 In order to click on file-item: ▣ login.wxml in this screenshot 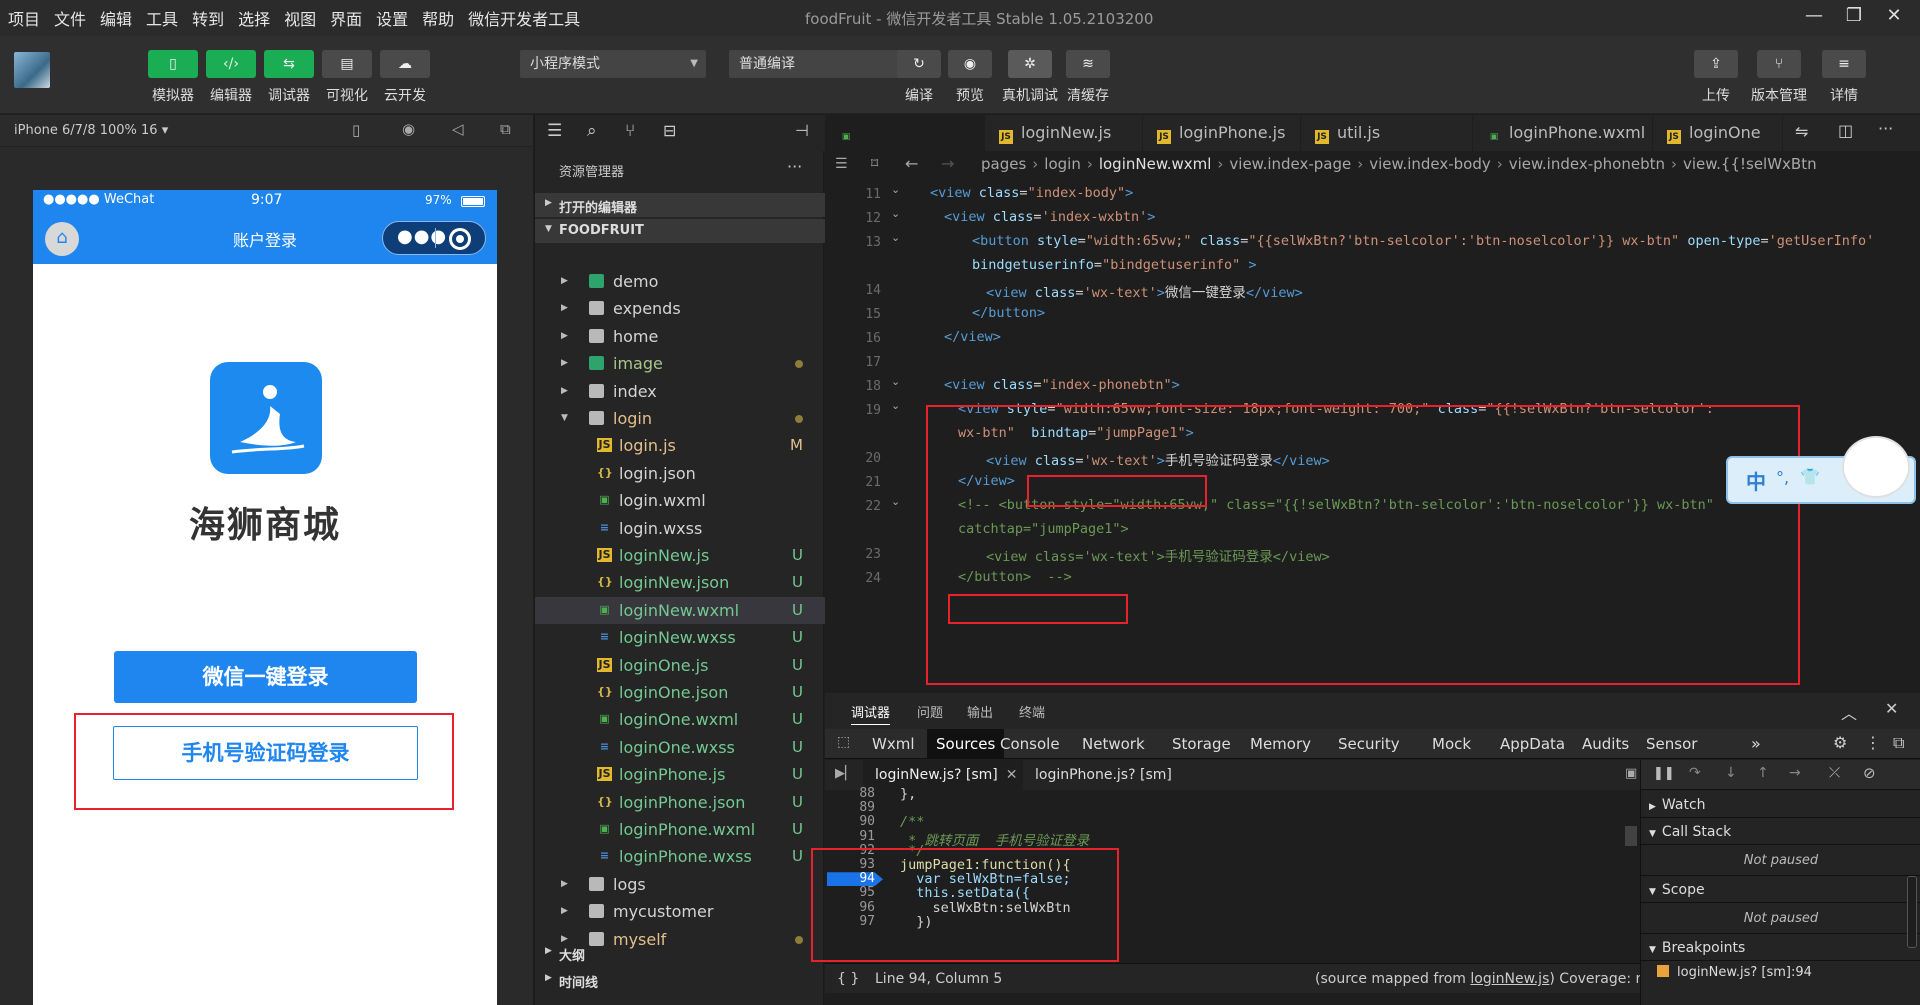, I will do `click(680, 500)`.